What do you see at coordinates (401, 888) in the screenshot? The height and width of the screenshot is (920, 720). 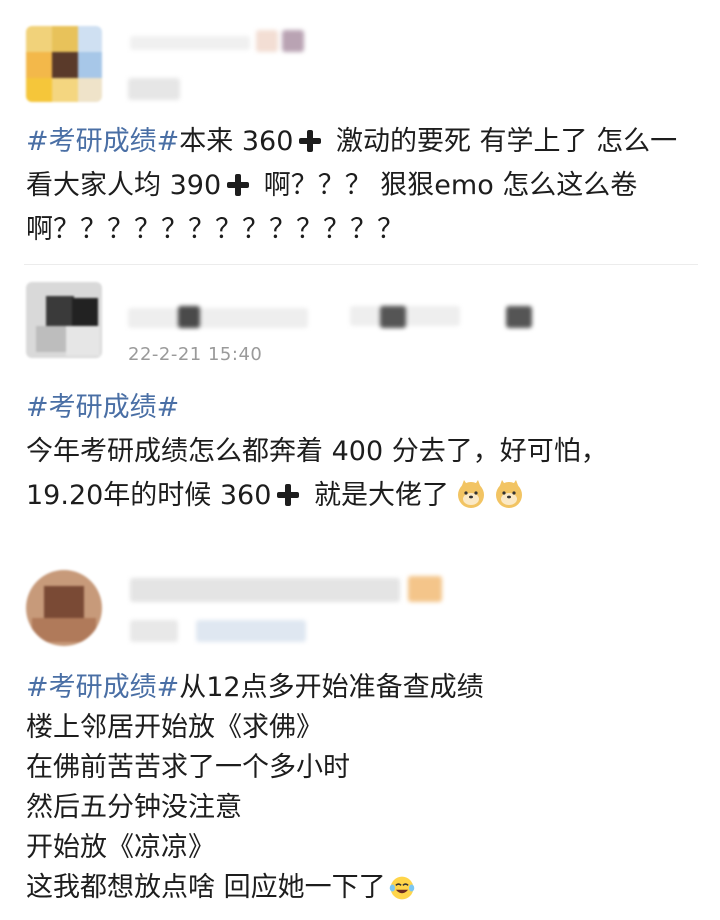 I see `laugh-cry-emoji-icon` at bounding box center [401, 888].